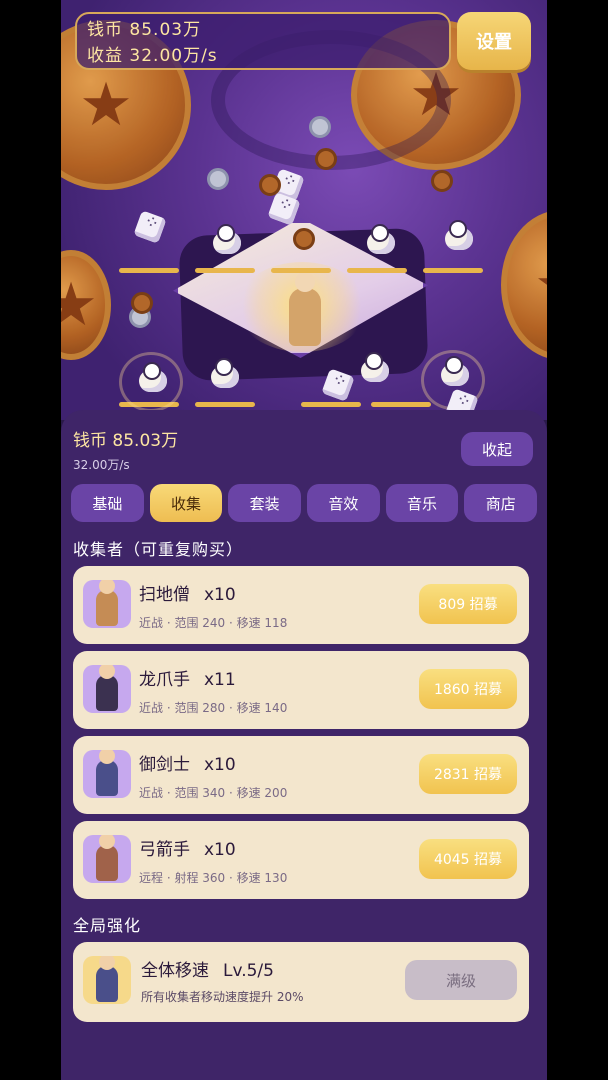 This screenshot has width=608, height=1080. What do you see at coordinates (164, 850) in the screenshot?
I see `collector-name: 弓箭手` at bounding box center [164, 850].